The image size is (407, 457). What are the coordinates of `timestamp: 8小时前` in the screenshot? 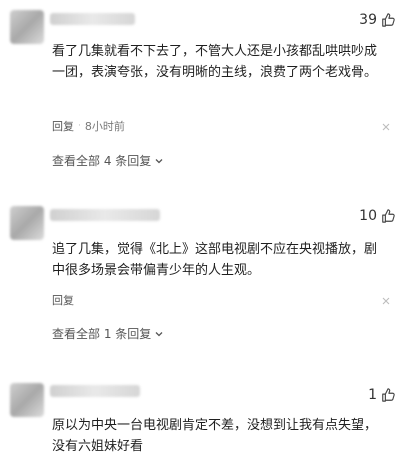 It's located at (104, 126).